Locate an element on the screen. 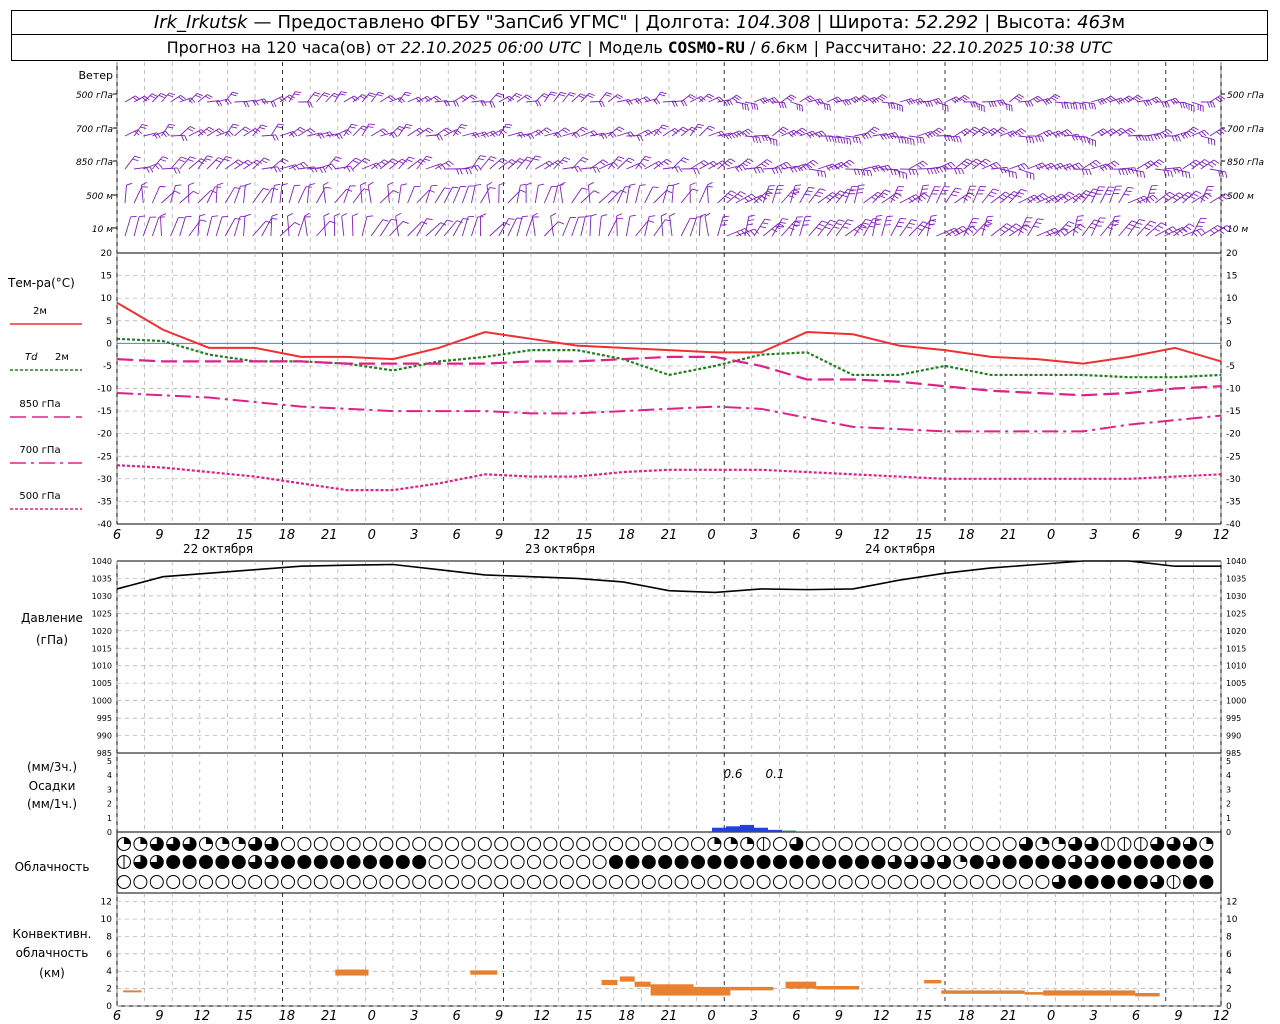 The image size is (1280, 1024). precip-tick-label-right: 4 is located at coordinates (1228, 775).